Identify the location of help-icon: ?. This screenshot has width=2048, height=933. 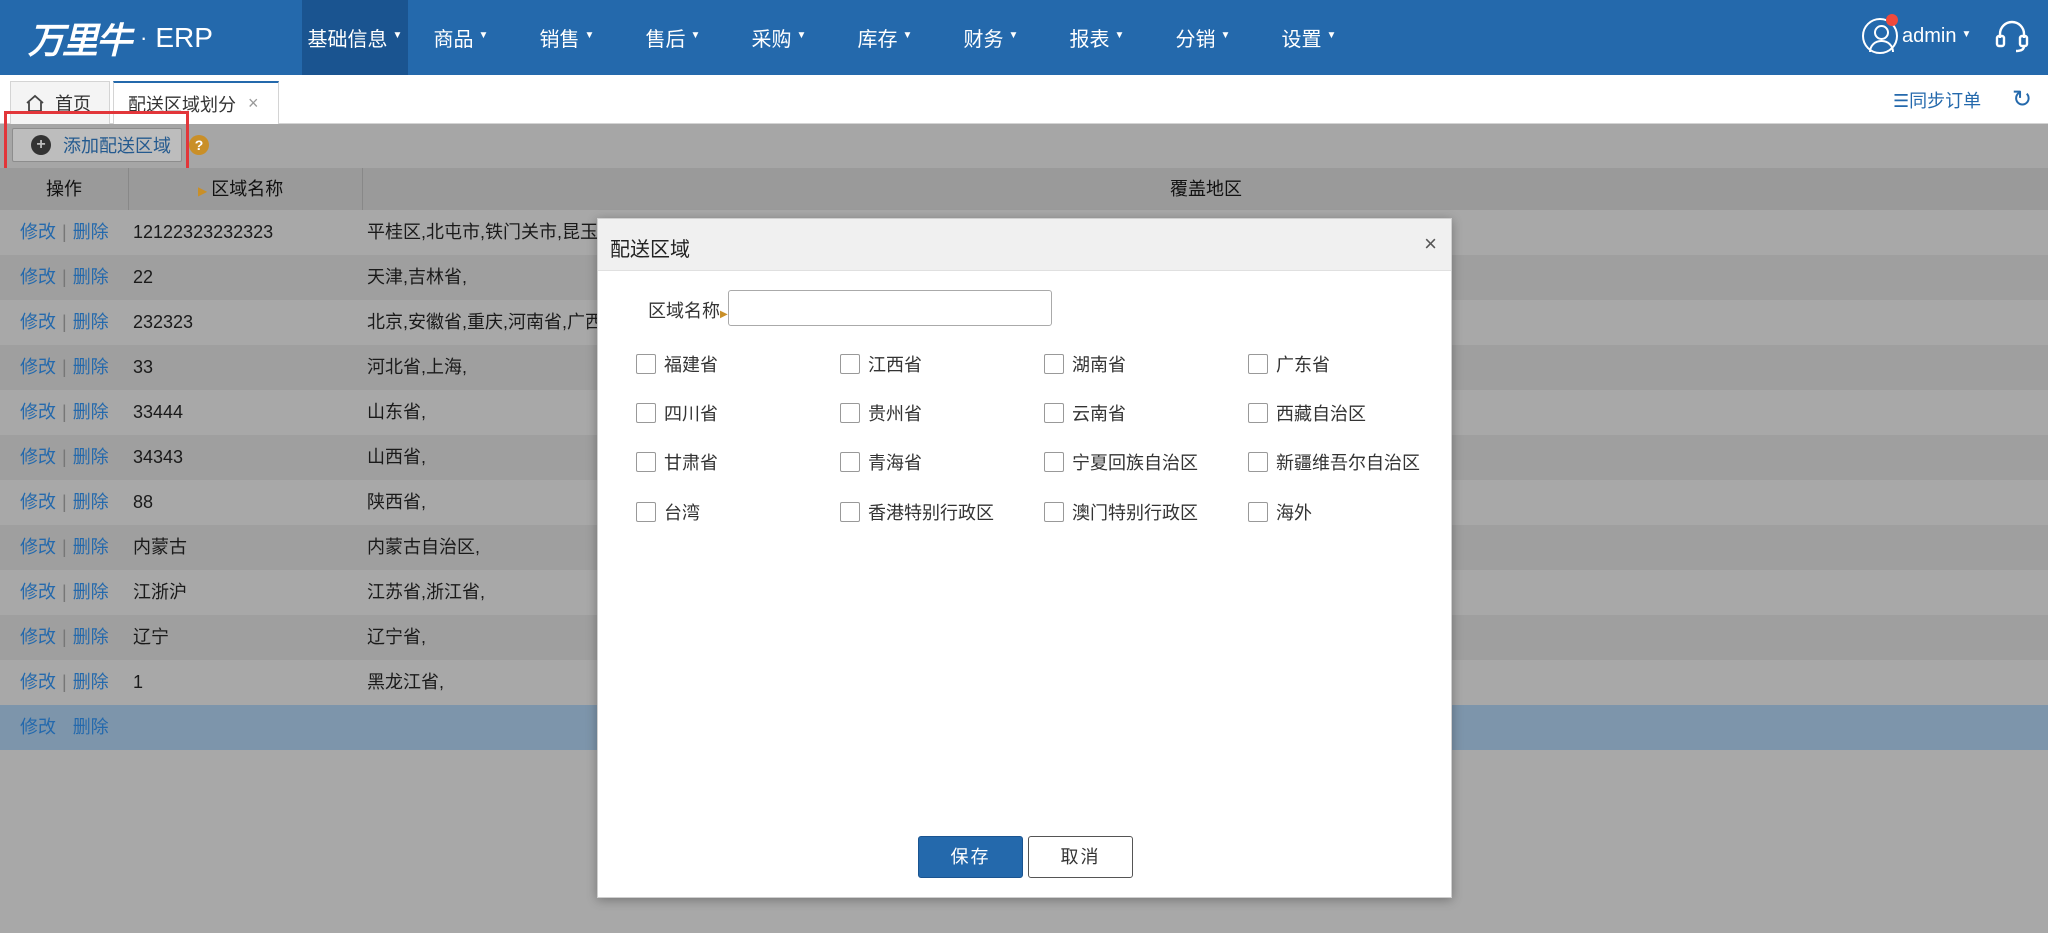
(199, 145).